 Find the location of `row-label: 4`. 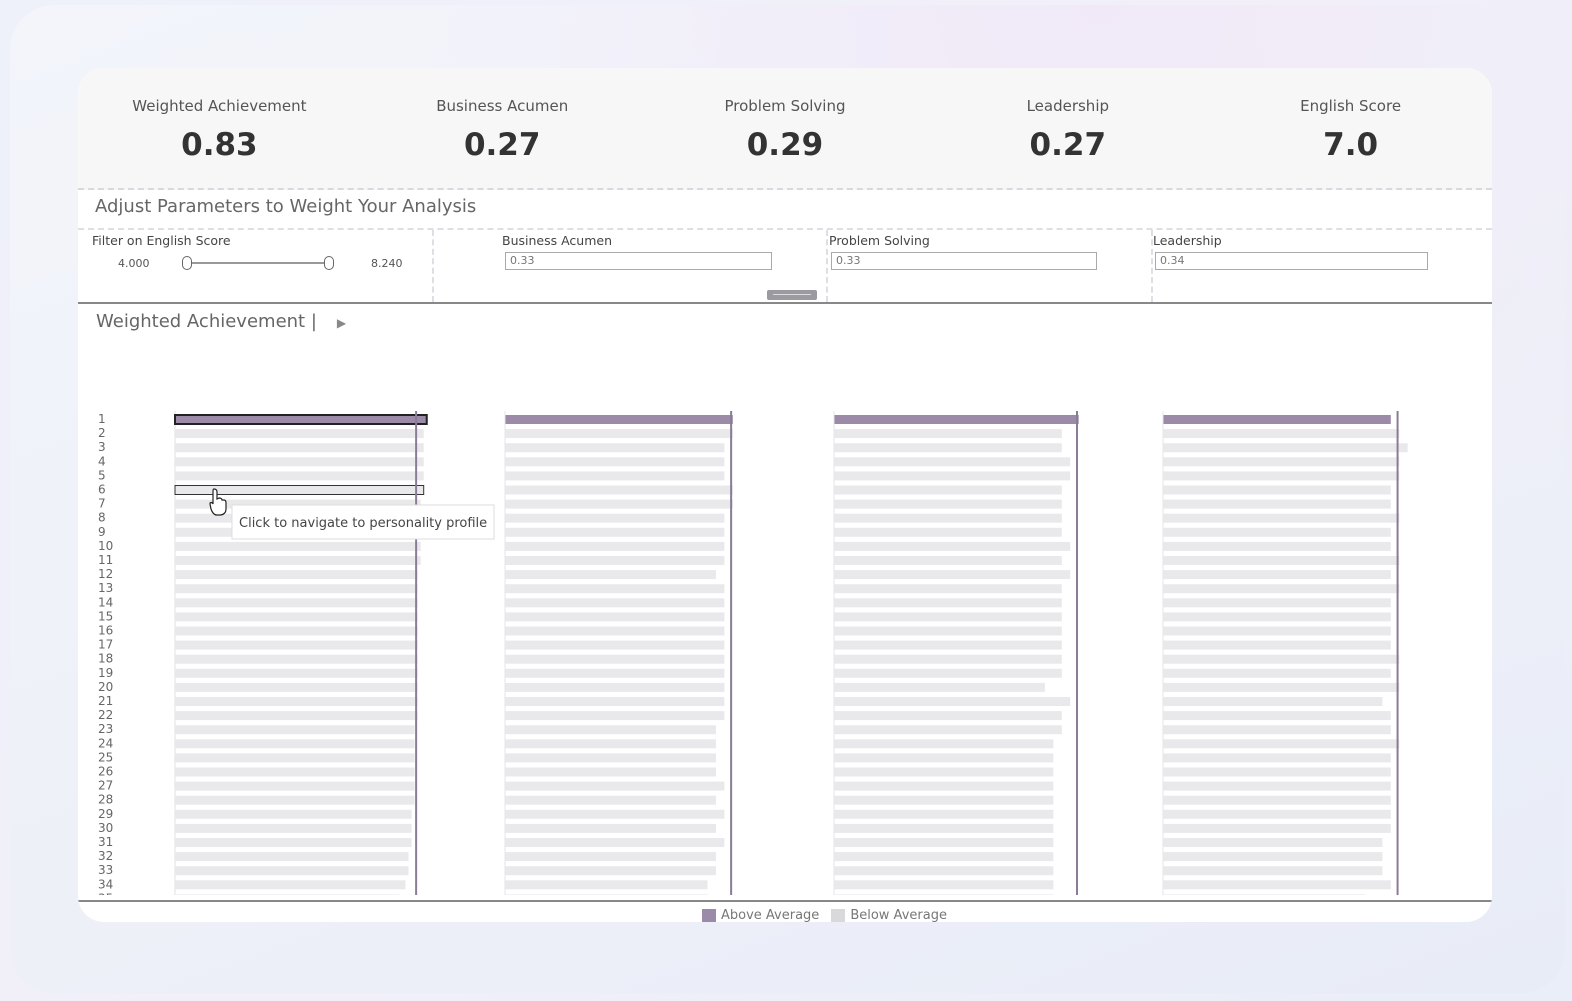

row-label: 4 is located at coordinates (102, 461).